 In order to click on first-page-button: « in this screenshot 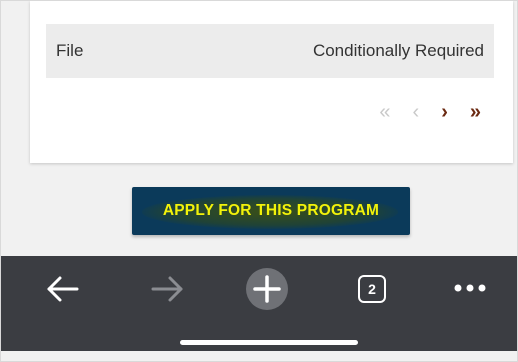, I will do `click(384, 112)`.